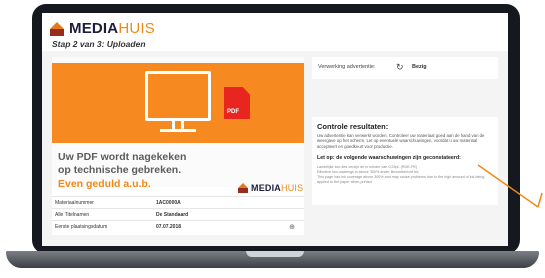  I want to click on hero-message-line1: Uw PDF wordt nagekeken, so click(122, 157).